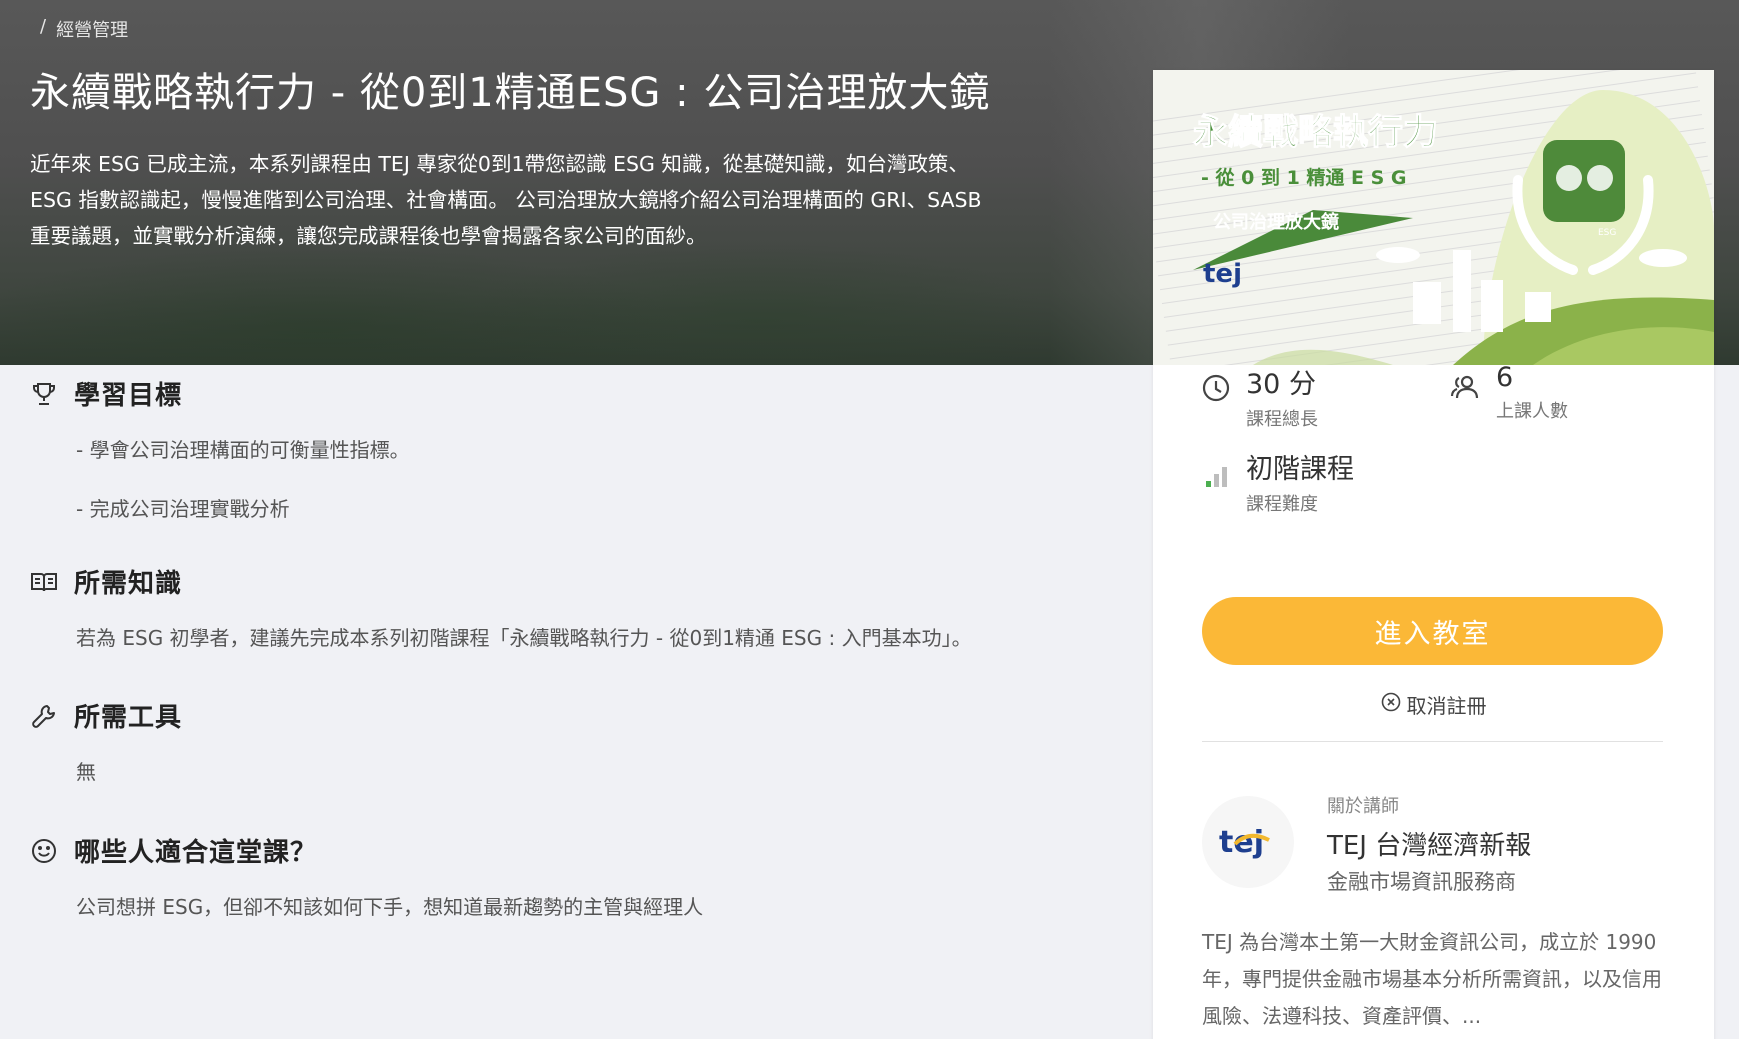  I want to click on instructor-caption: 關於講師, so click(1363, 806).